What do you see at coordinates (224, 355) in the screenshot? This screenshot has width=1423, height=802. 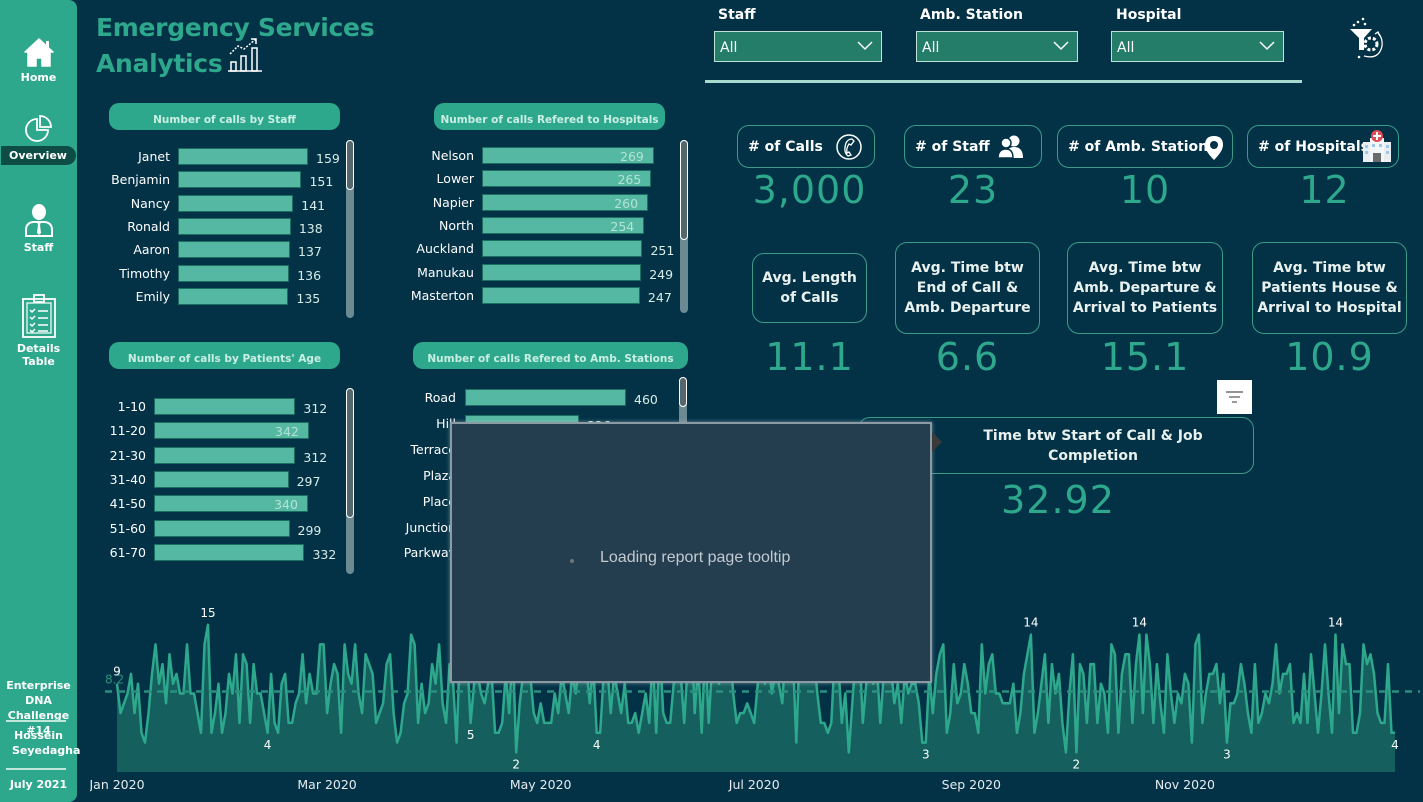 I see `bar-chart-title: Number of calls by Patients' Age` at bounding box center [224, 355].